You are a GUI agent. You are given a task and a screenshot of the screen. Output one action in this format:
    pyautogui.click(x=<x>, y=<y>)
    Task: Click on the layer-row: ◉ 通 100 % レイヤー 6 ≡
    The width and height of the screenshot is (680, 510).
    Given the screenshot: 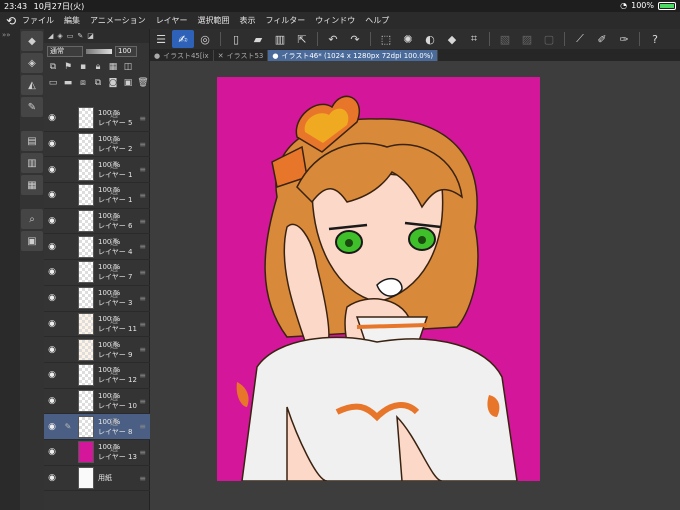 What is the action you would take?
    pyautogui.click(x=97, y=222)
    